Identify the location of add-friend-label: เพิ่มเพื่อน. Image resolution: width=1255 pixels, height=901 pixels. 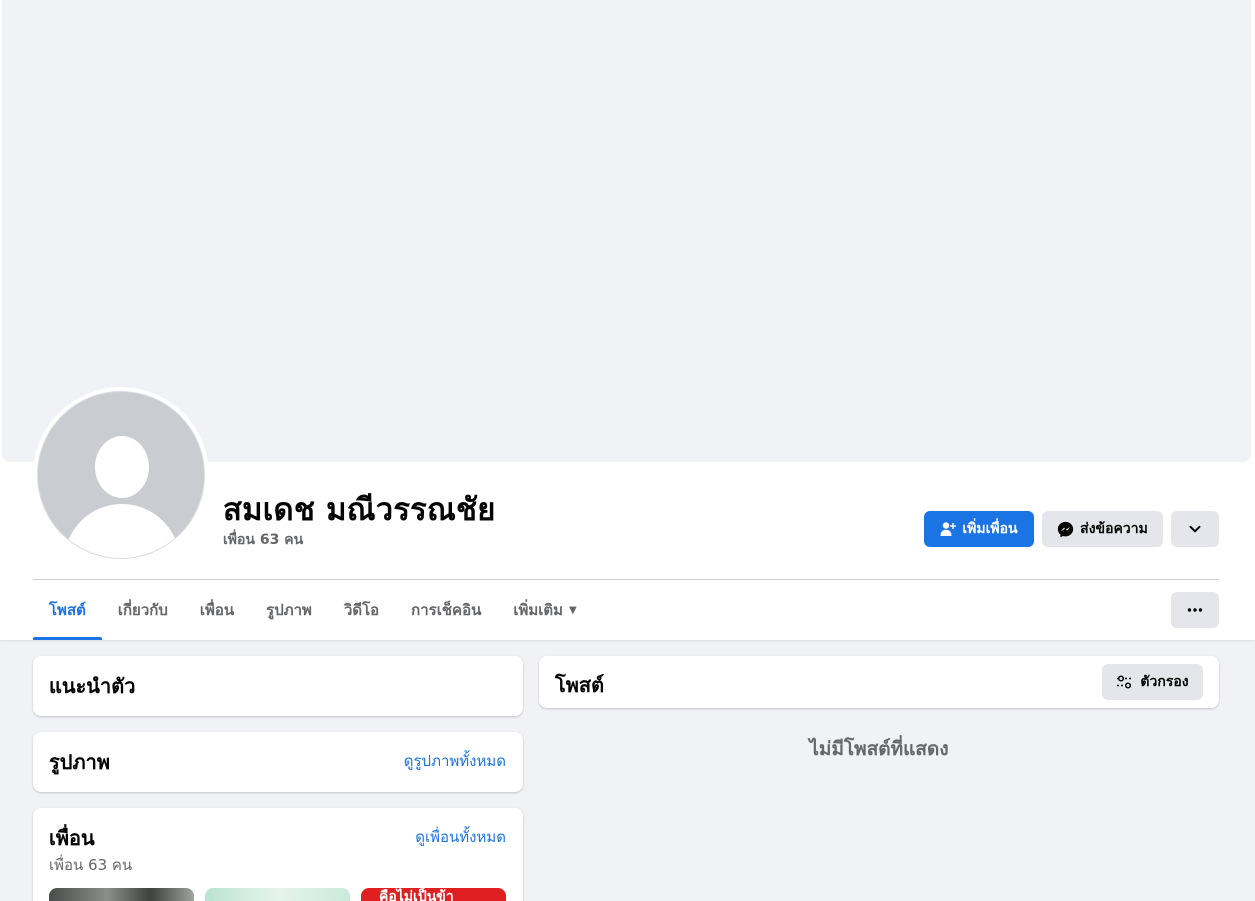
(990, 529).